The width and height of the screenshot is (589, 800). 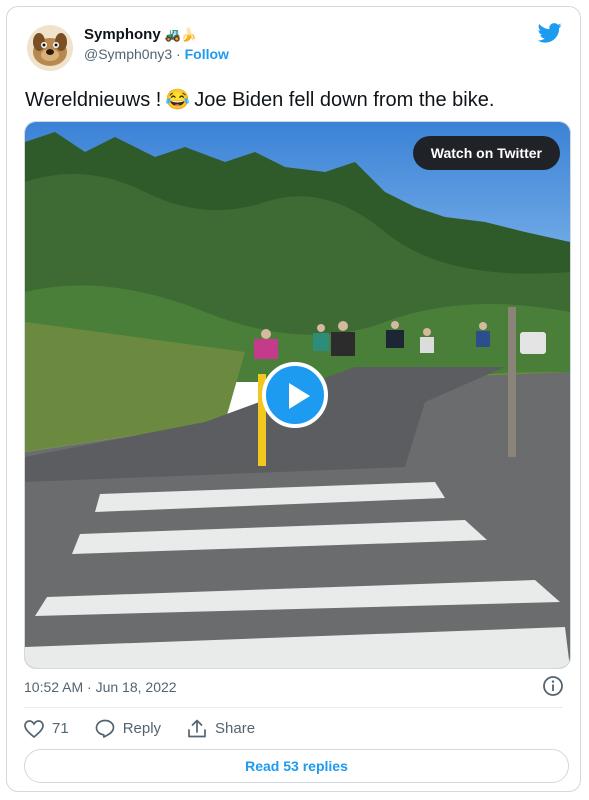 What do you see at coordinates (100, 687) in the screenshot?
I see `tweet-timestamp: 10:52 AM · Jun 18, 2022` at bounding box center [100, 687].